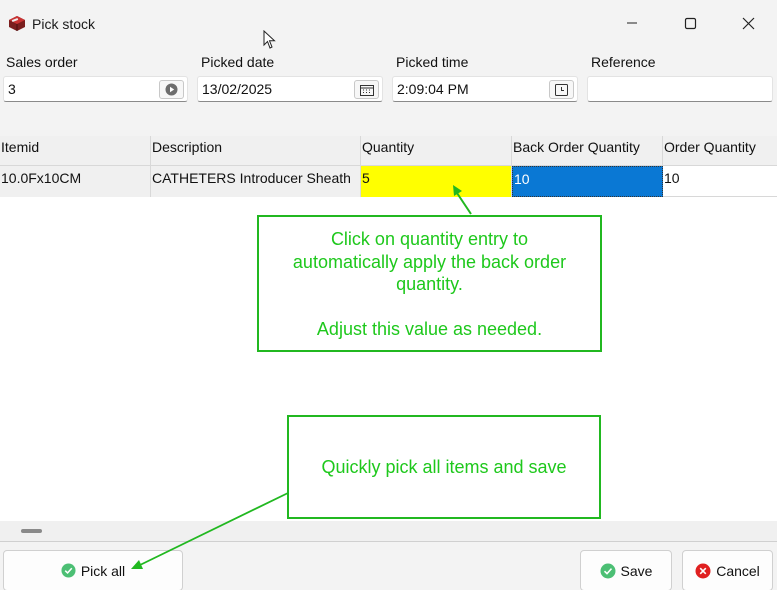 This screenshot has width=777, height=590. Describe the element at coordinates (436, 181) in the screenshot. I see `cell-quantity: 5` at that location.